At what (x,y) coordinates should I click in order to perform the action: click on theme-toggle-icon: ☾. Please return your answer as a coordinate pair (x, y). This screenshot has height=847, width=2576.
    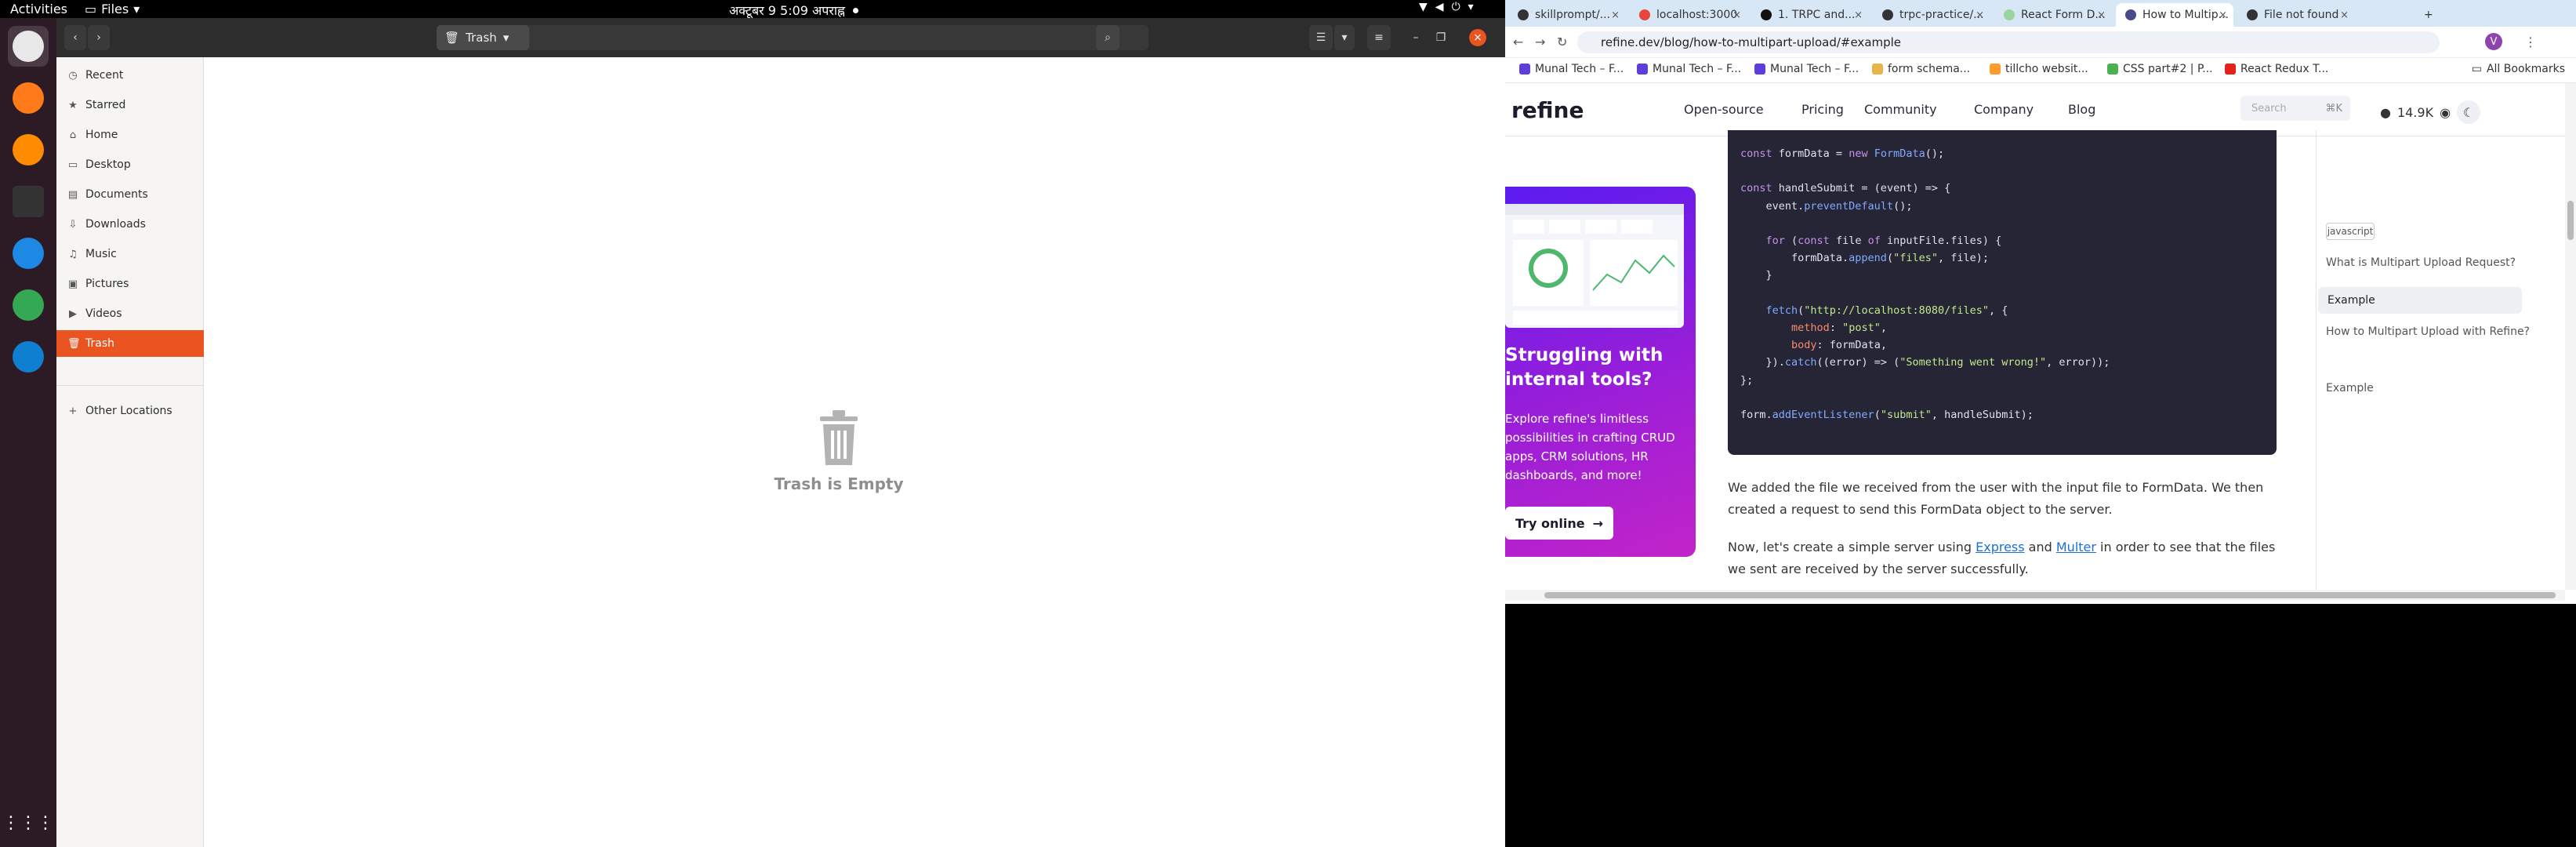
    Looking at the image, I should click on (2469, 112).